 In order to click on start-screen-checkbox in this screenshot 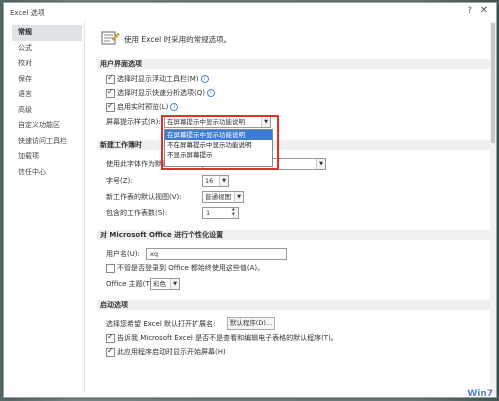, I will do `click(110, 351)`.